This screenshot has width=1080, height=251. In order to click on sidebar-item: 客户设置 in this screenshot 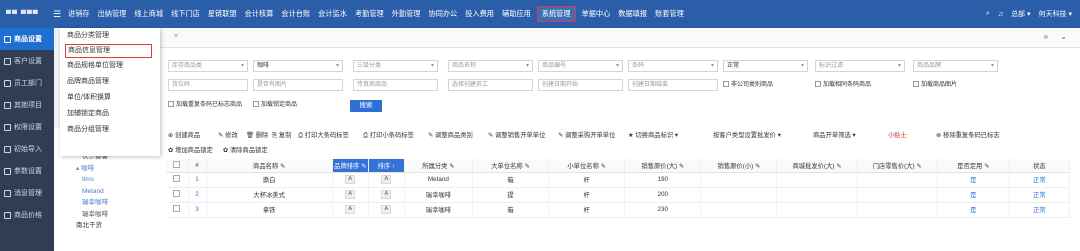, I will do `click(27, 61)`.